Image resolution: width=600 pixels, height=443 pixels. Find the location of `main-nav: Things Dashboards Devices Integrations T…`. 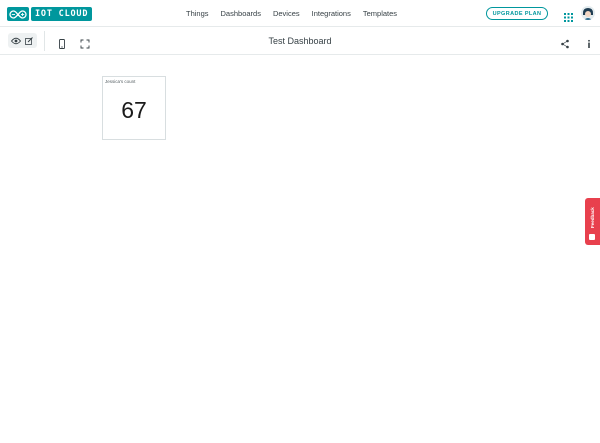

main-nav: Things Dashboards Devices Integrations T… is located at coordinates (297, 14).